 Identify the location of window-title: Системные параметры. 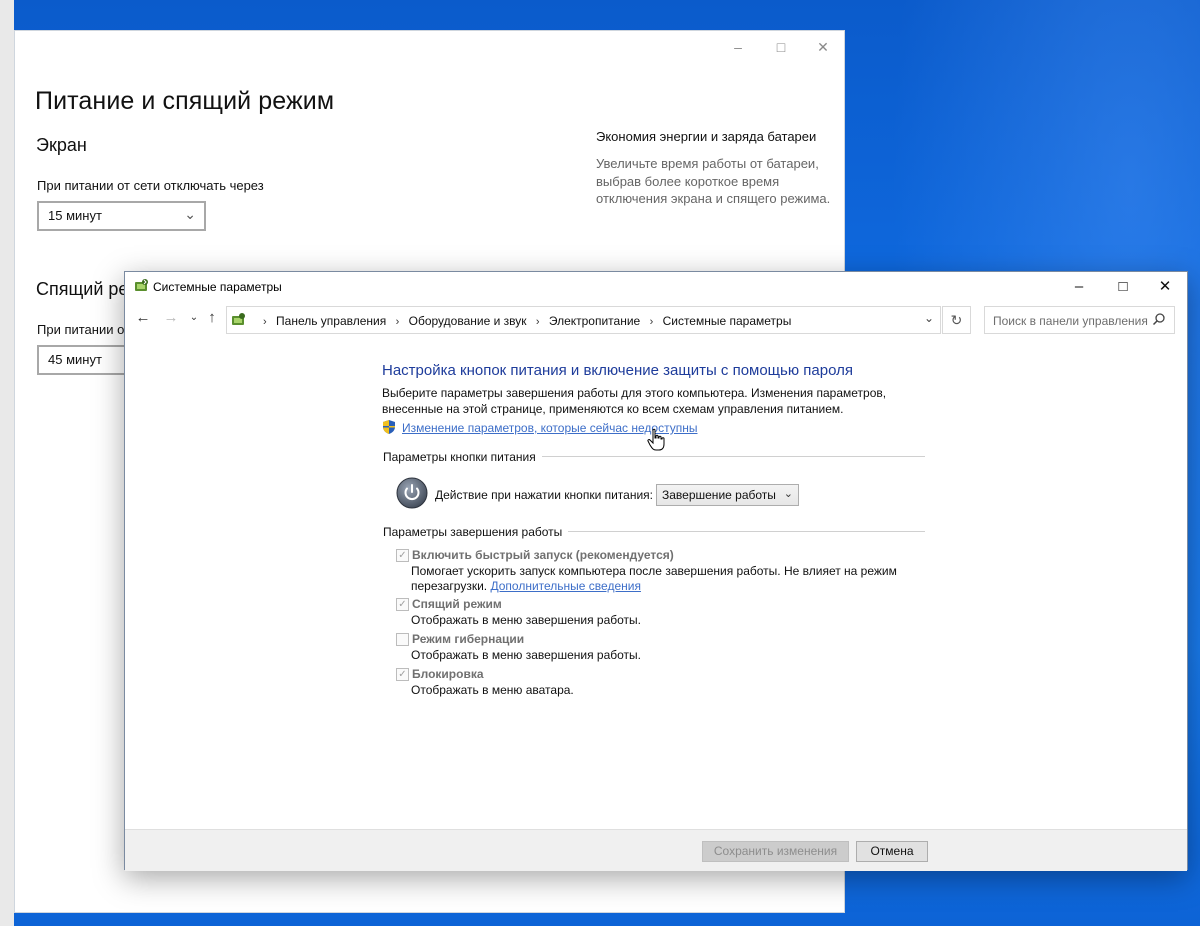
(217, 287).